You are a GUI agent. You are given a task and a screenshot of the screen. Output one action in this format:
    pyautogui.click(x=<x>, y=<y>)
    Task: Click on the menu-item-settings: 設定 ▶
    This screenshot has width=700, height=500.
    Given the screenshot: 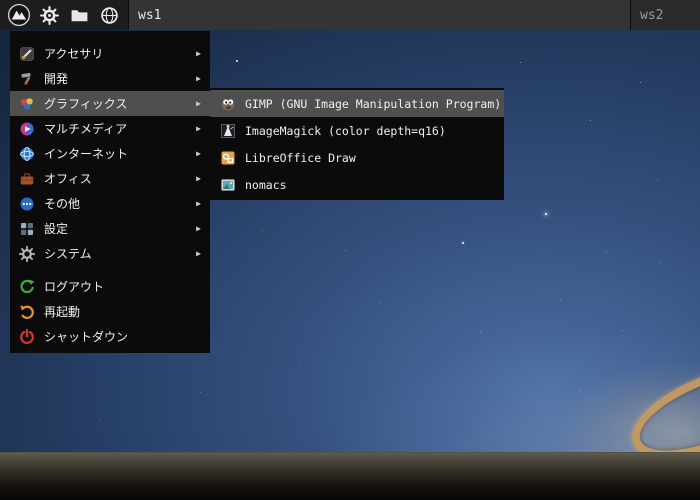 What is the action you would take?
    pyautogui.click(x=110, y=228)
    